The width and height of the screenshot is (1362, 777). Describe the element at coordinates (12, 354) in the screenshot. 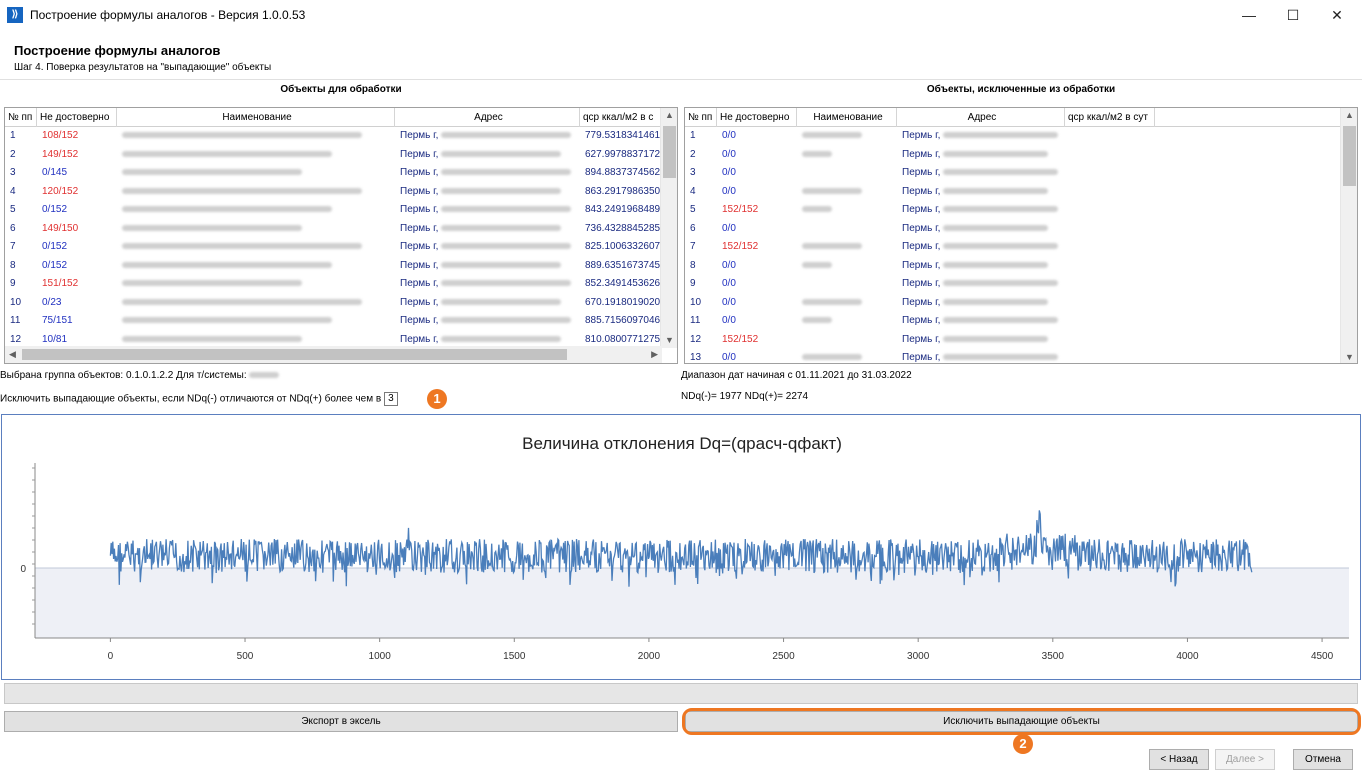

I see `scroll-left-icon: ◀` at that location.